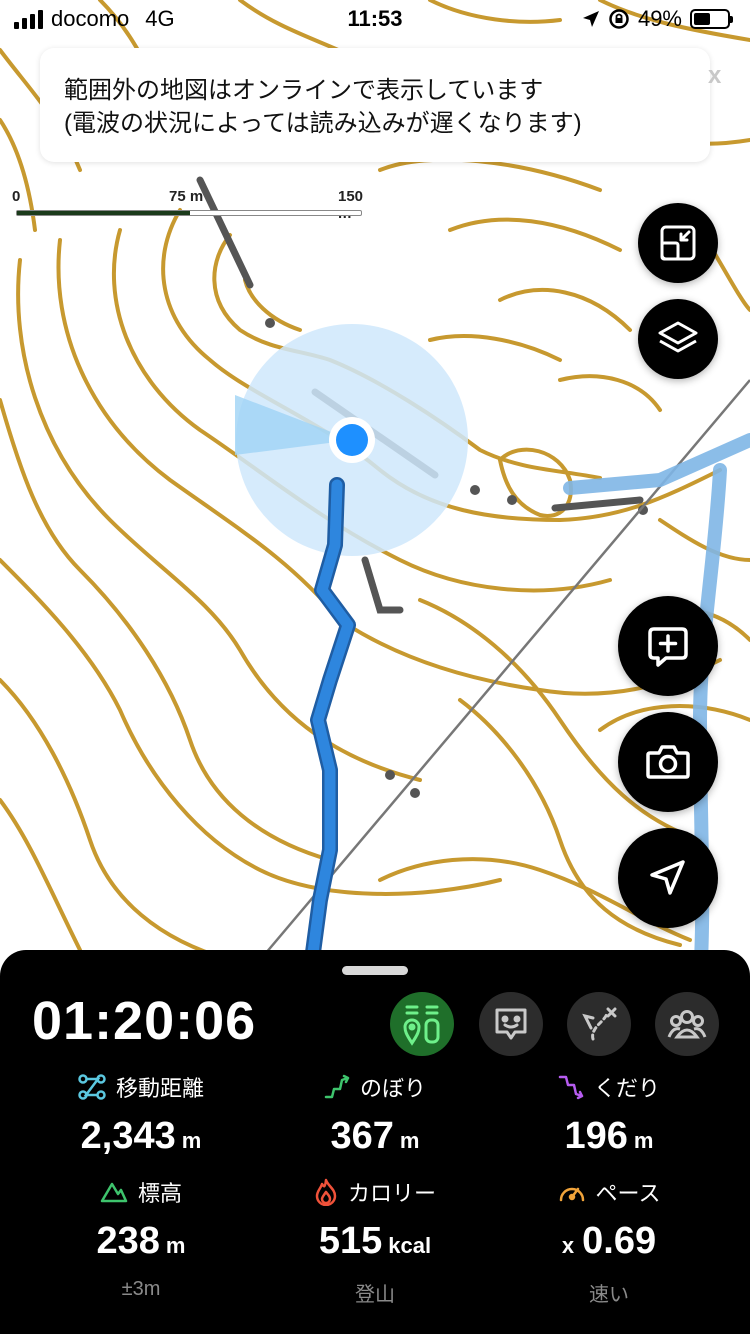  I want to click on flame-icon, so click(326, 1192).